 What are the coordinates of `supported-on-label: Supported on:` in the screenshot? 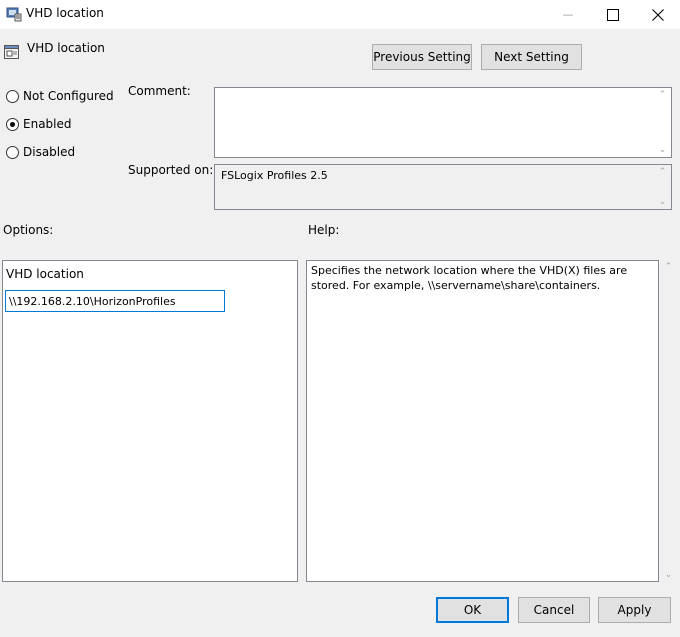 It's located at (171, 170).